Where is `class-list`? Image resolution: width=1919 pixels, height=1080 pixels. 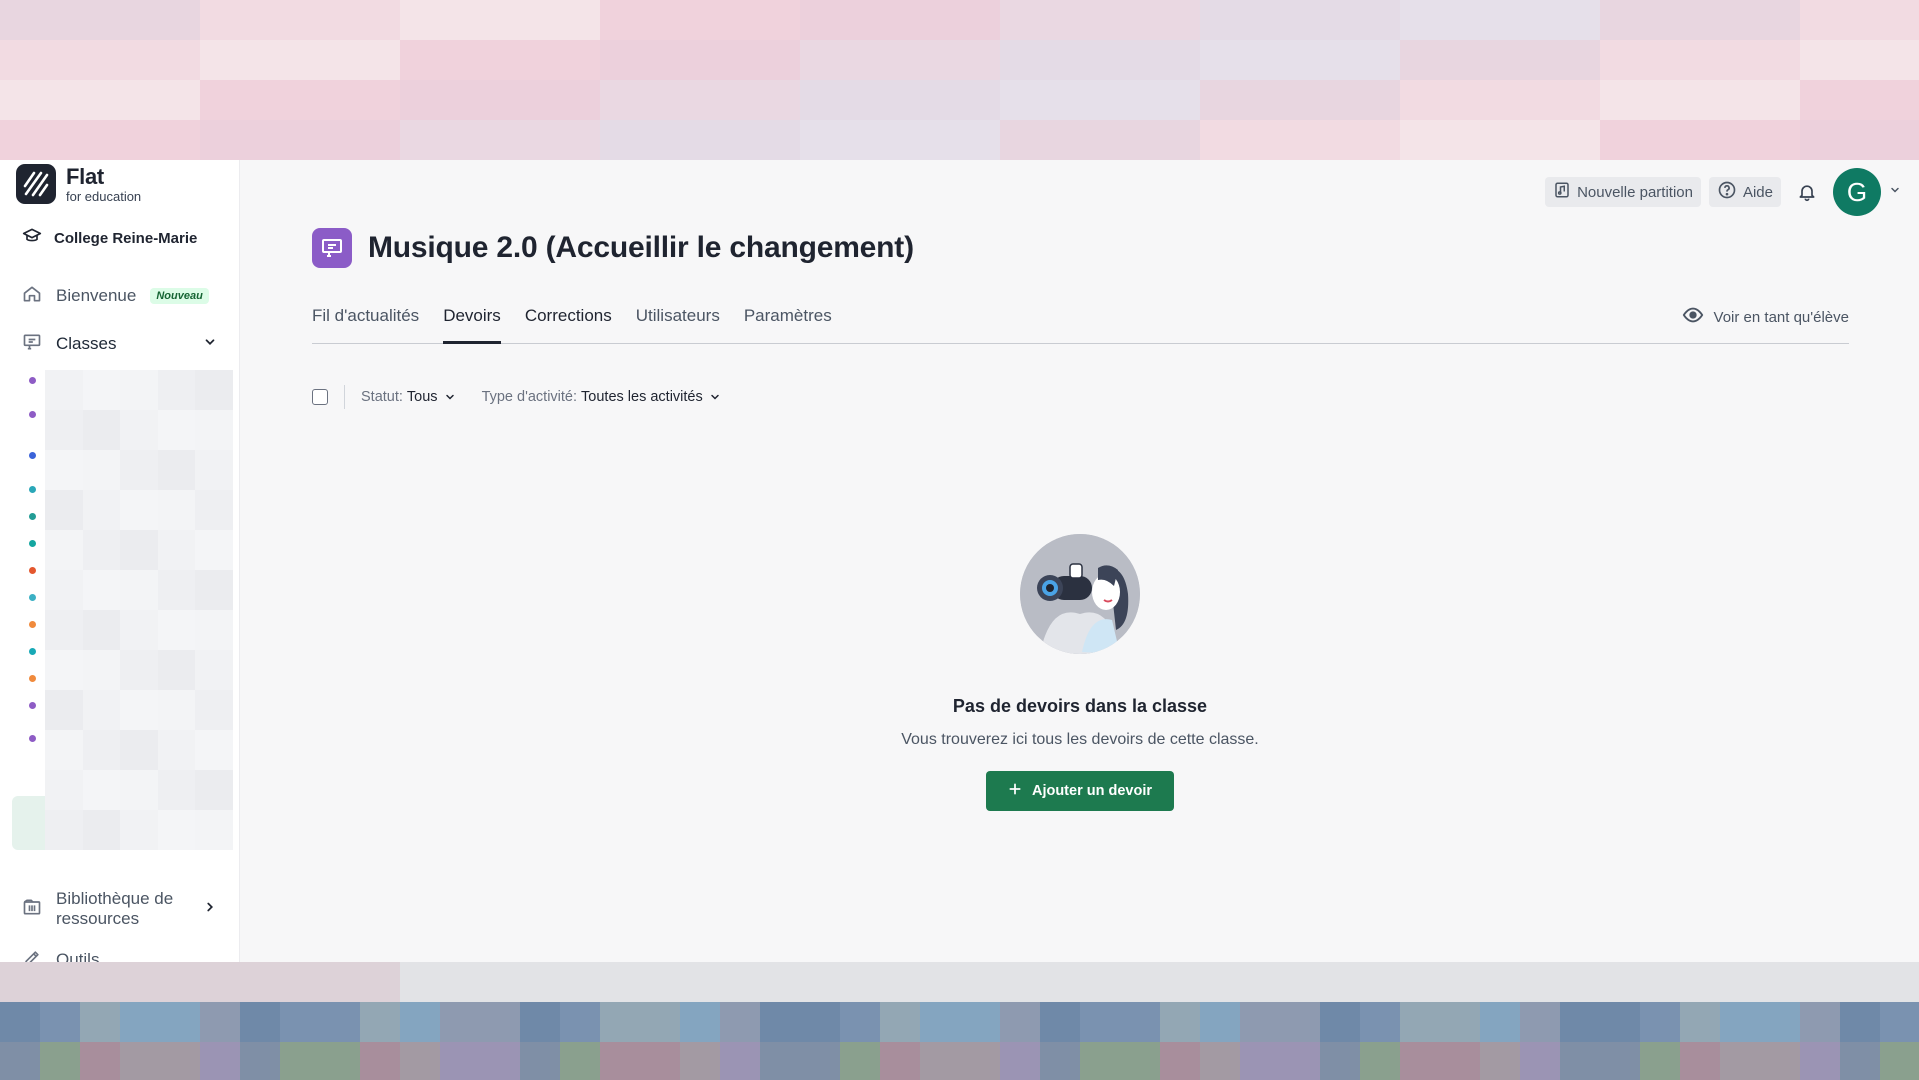
class-list is located at coordinates (119, 624).